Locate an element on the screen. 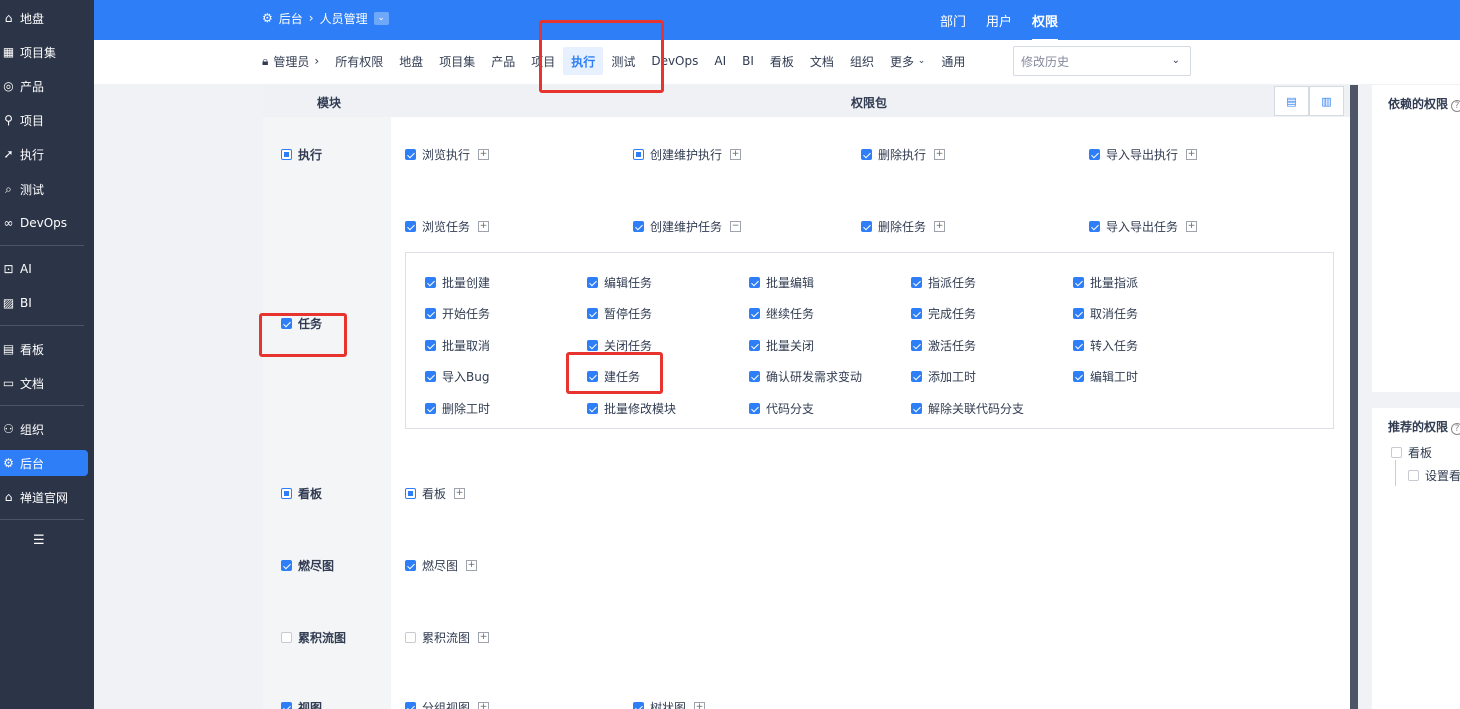  package-item: 导入导出任务 + is located at coordinates (1143, 226).